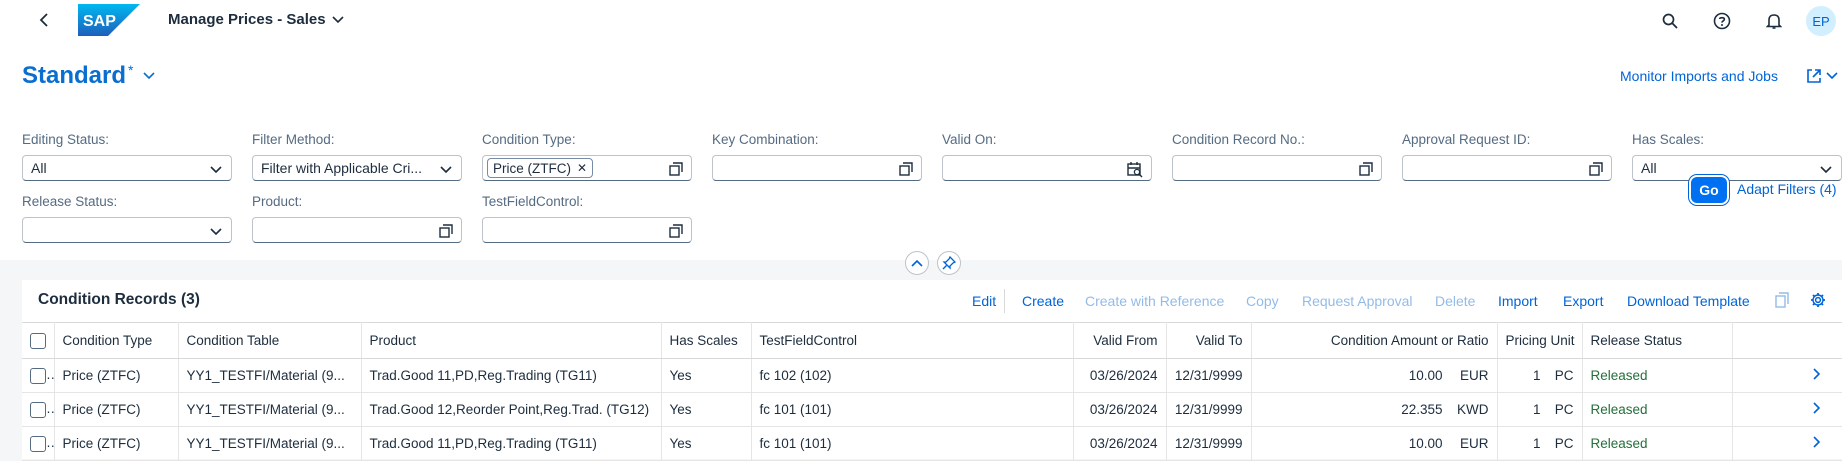 The height and width of the screenshot is (461, 1842). I want to click on search-button, so click(1670, 21).